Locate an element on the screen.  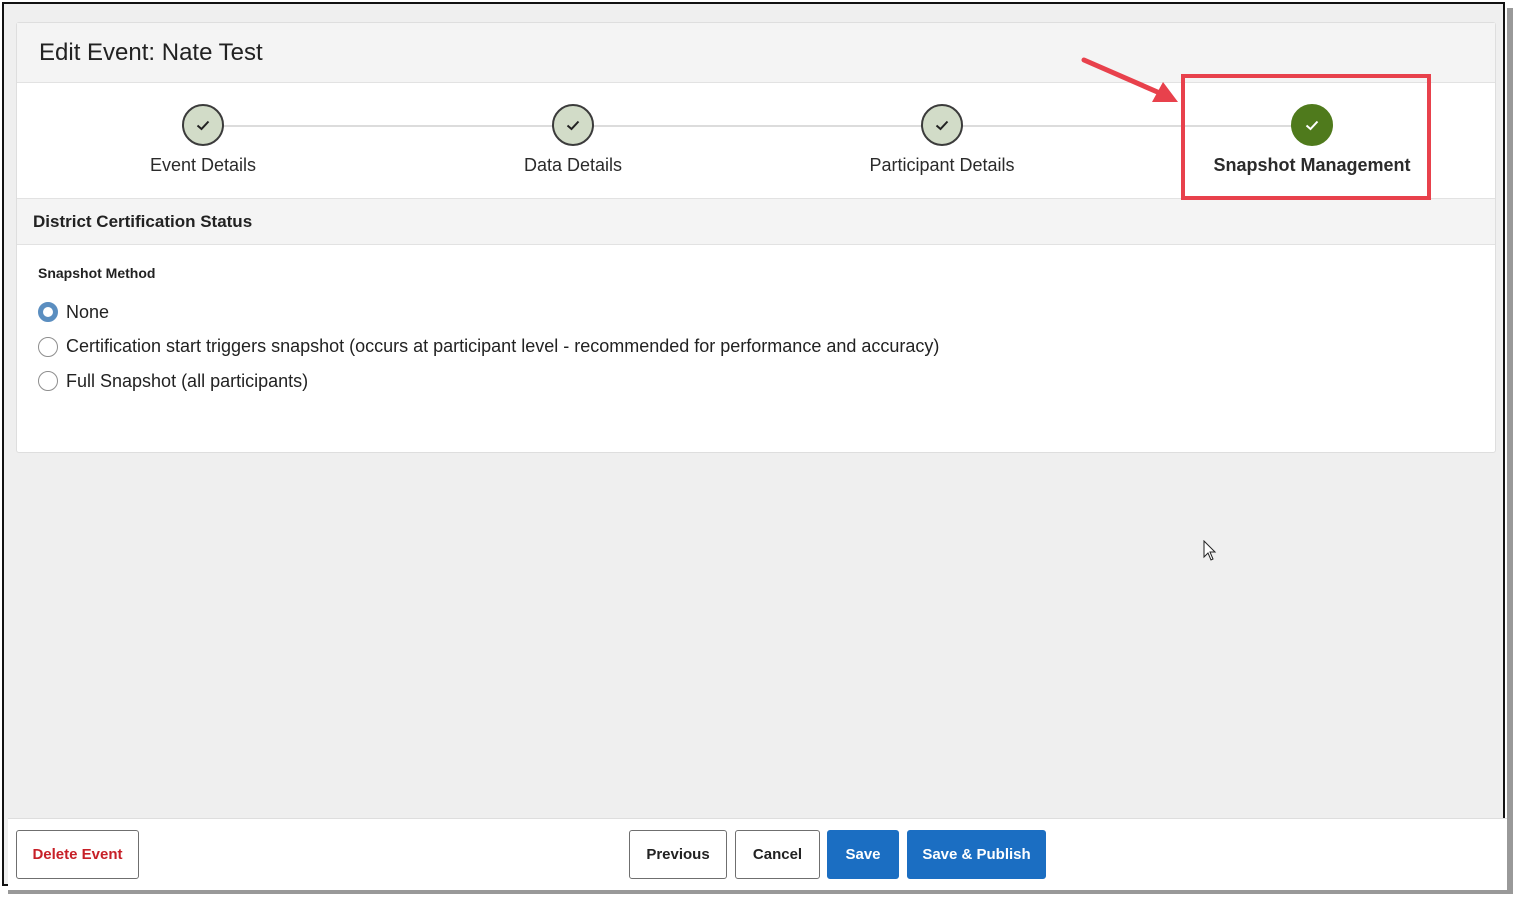
radio-label: None is located at coordinates (88, 311).